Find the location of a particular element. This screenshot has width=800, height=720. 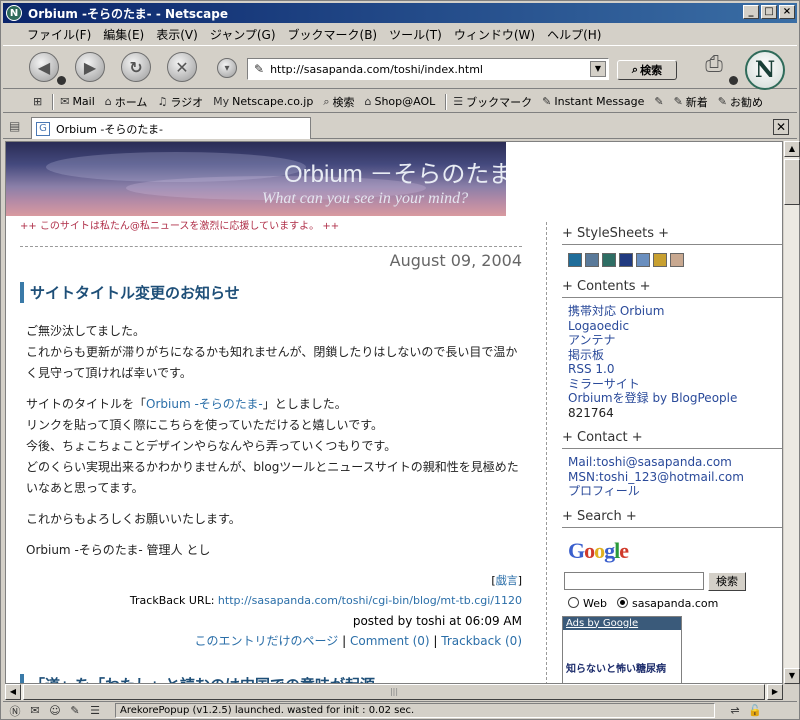

netscape-app-icon: N is located at coordinates (14, 13).